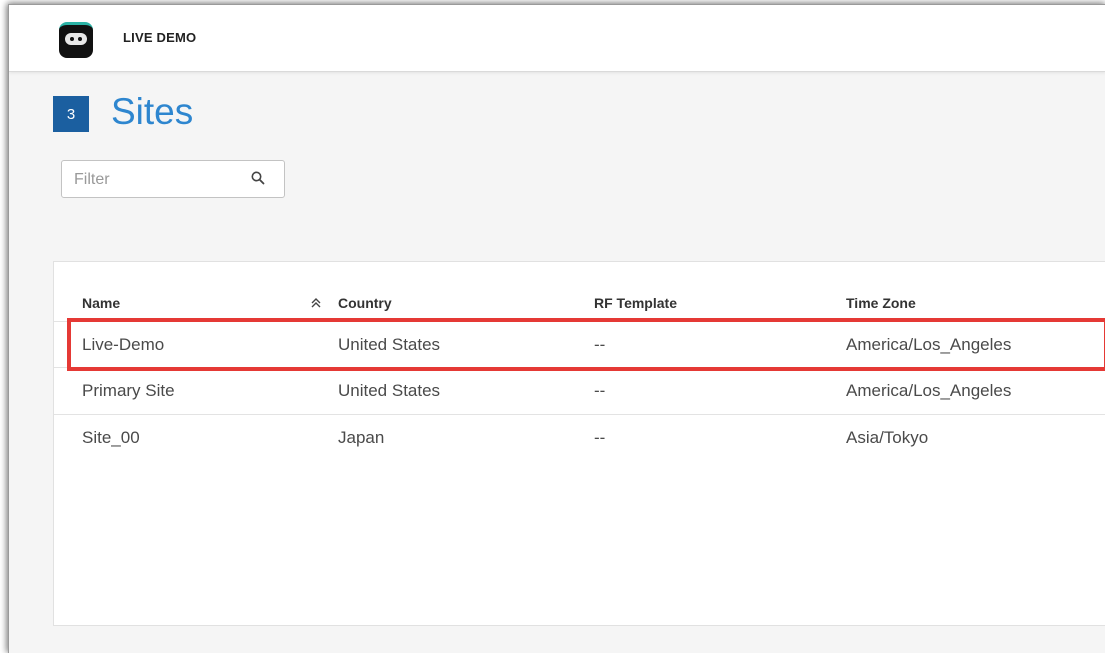 This screenshot has height=653, width=1105. What do you see at coordinates (72, 39) in the screenshot?
I see `logo-eye-left` at bounding box center [72, 39].